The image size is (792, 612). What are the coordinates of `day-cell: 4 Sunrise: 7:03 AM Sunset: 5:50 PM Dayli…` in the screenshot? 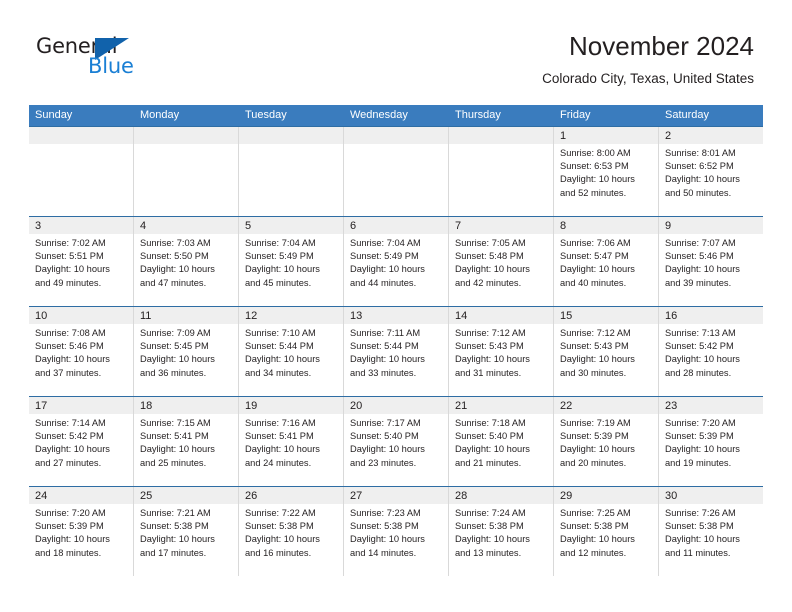 It's located at (186, 261).